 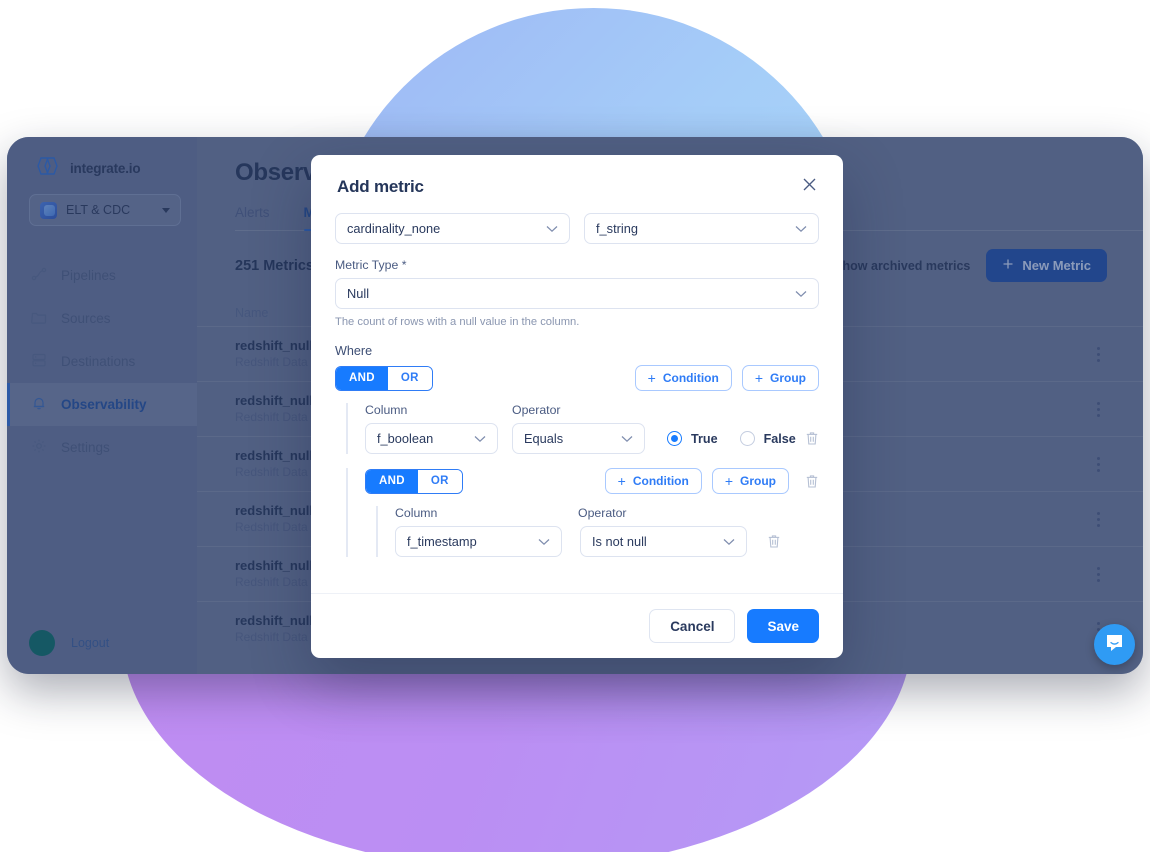 What do you see at coordinates (362, 378) in the screenshot?
I see `root-logic-and: AND` at bounding box center [362, 378].